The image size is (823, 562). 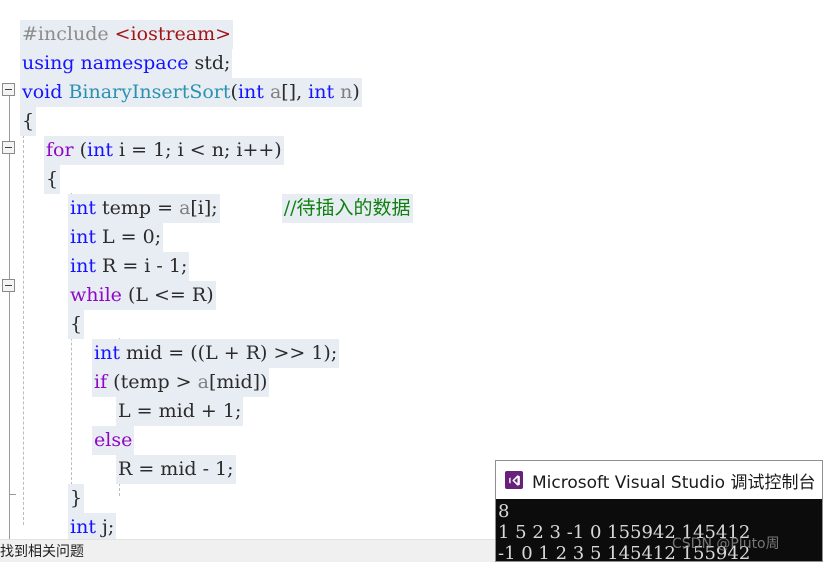 I want to click on code-line: #include <iostream>, so click(x=411, y=34).